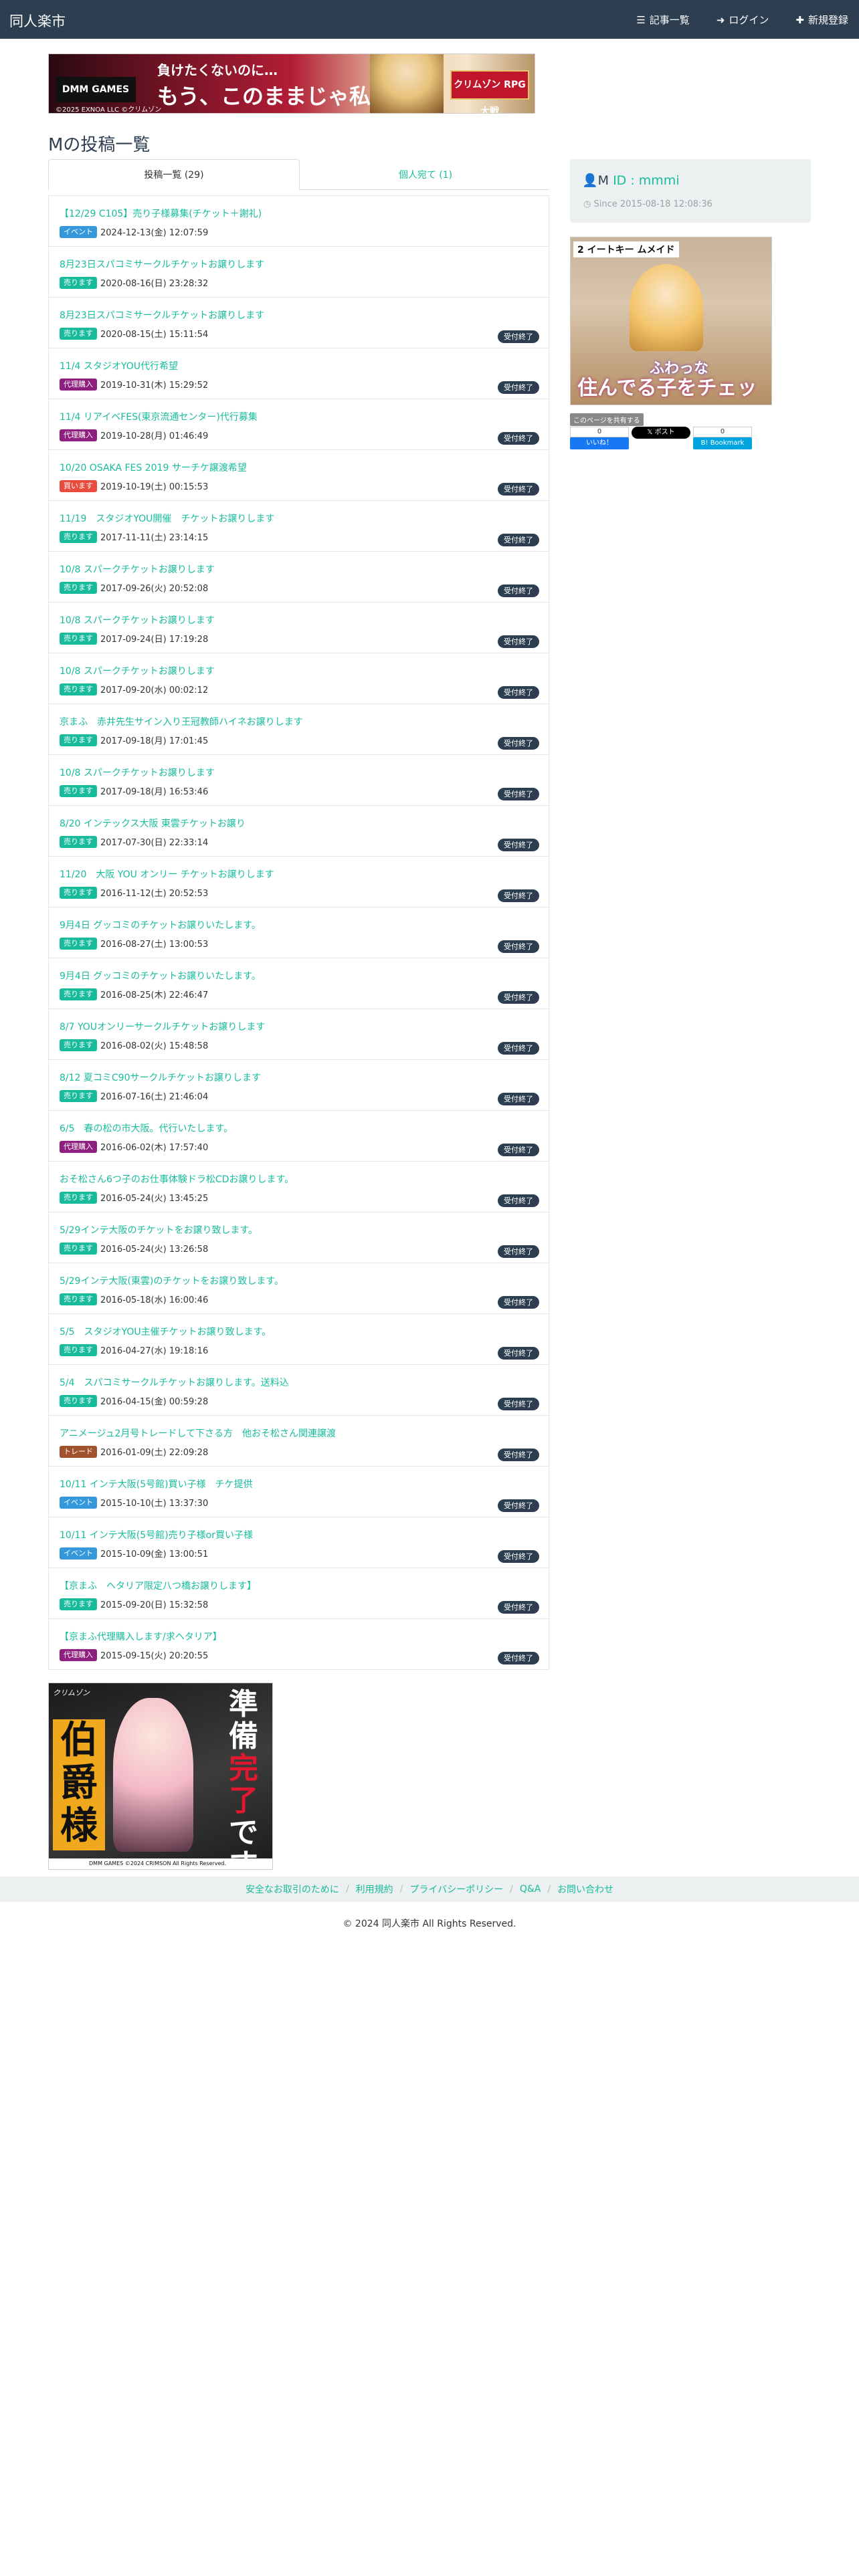  What do you see at coordinates (156, 1484) in the screenshot?
I see `post-title-link: 10/11 インテ大阪(5号館)買い子様 チケ提供` at bounding box center [156, 1484].